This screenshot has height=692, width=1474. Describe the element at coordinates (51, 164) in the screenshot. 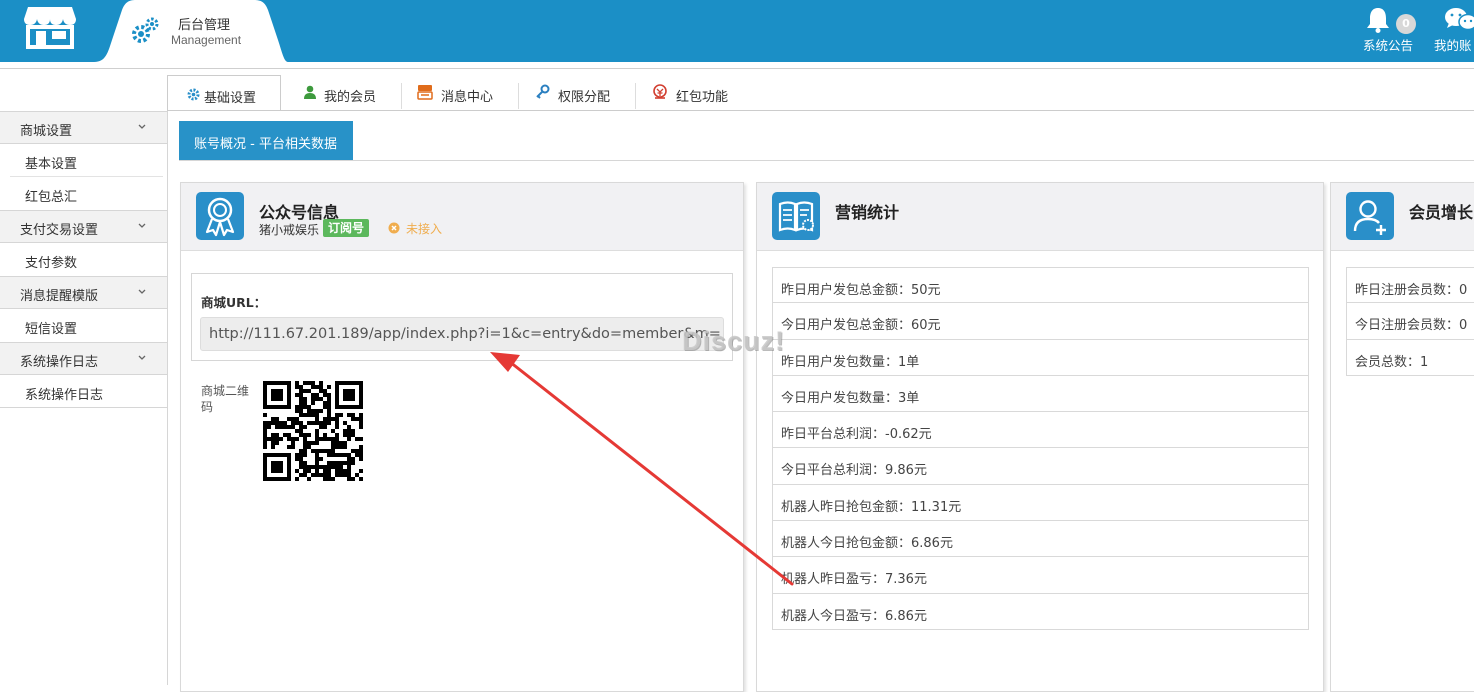

I see `sidebar-item-label: 基本设置` at that location.